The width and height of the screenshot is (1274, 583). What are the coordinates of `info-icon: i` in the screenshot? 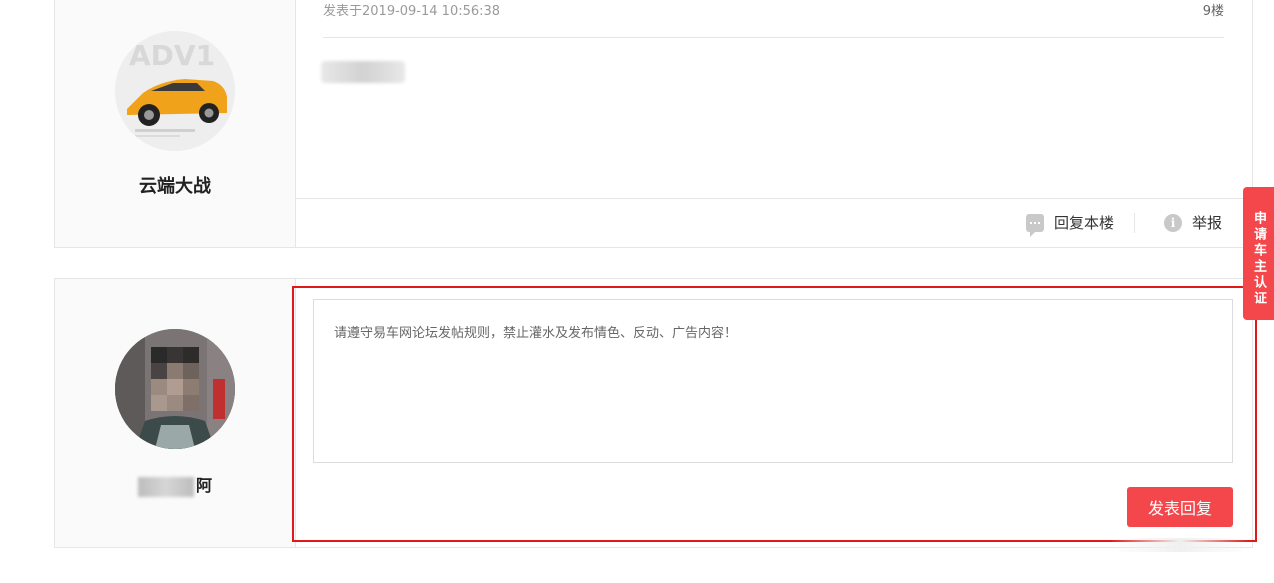 It's located at (1172, 222).